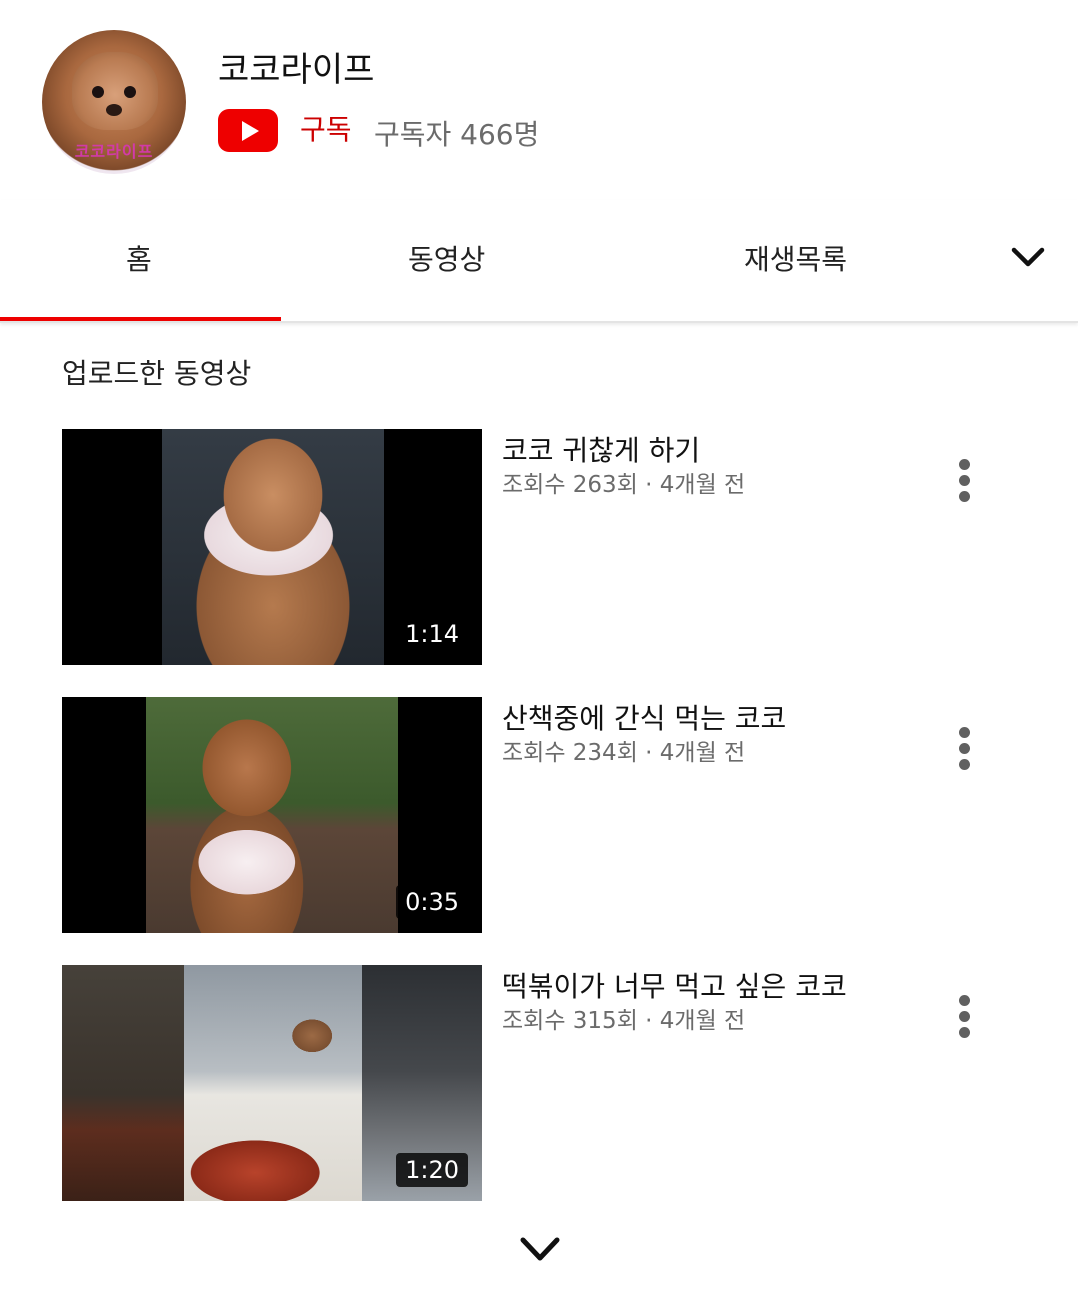  Describe the element at coordinates (457, 134) in the screenshot. I see `subscriber-count: 구독자 466명` at that location.